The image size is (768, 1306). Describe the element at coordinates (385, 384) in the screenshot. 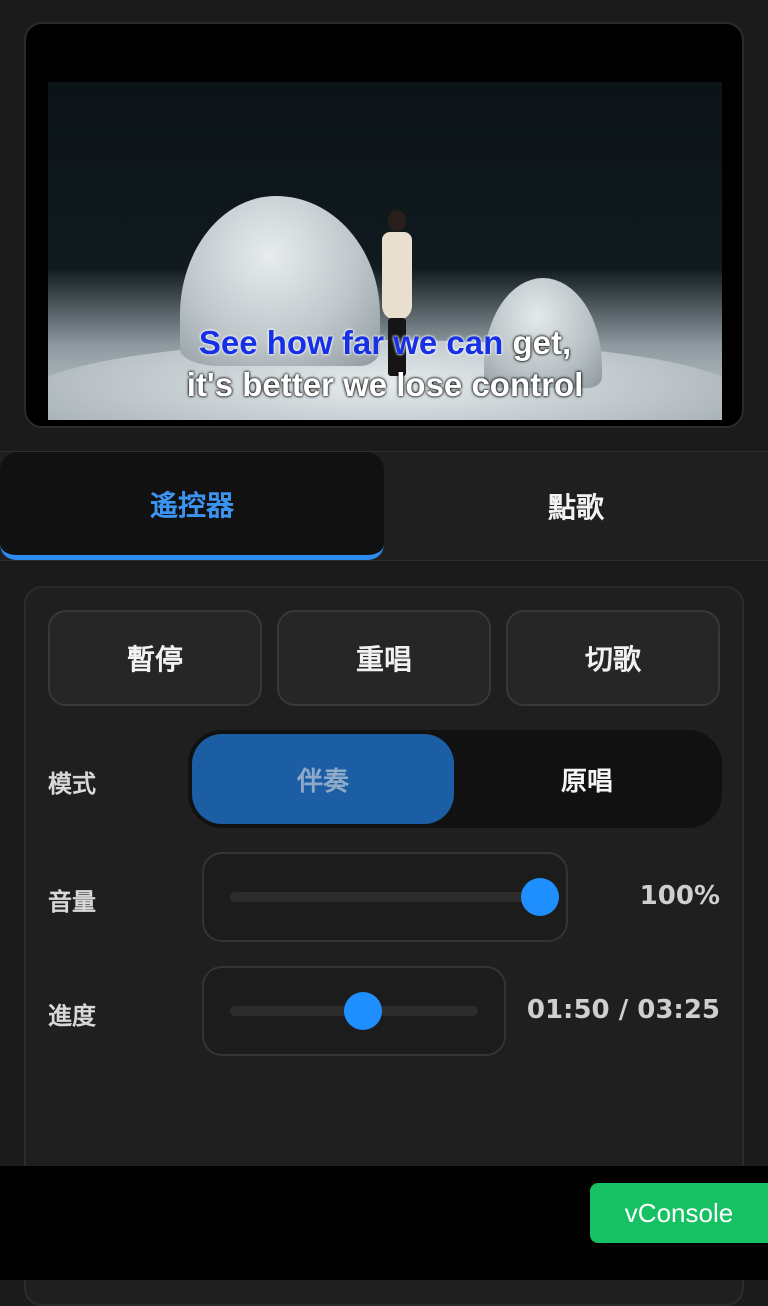

I see `lyric-line-2: it's better we lose control` at that location.